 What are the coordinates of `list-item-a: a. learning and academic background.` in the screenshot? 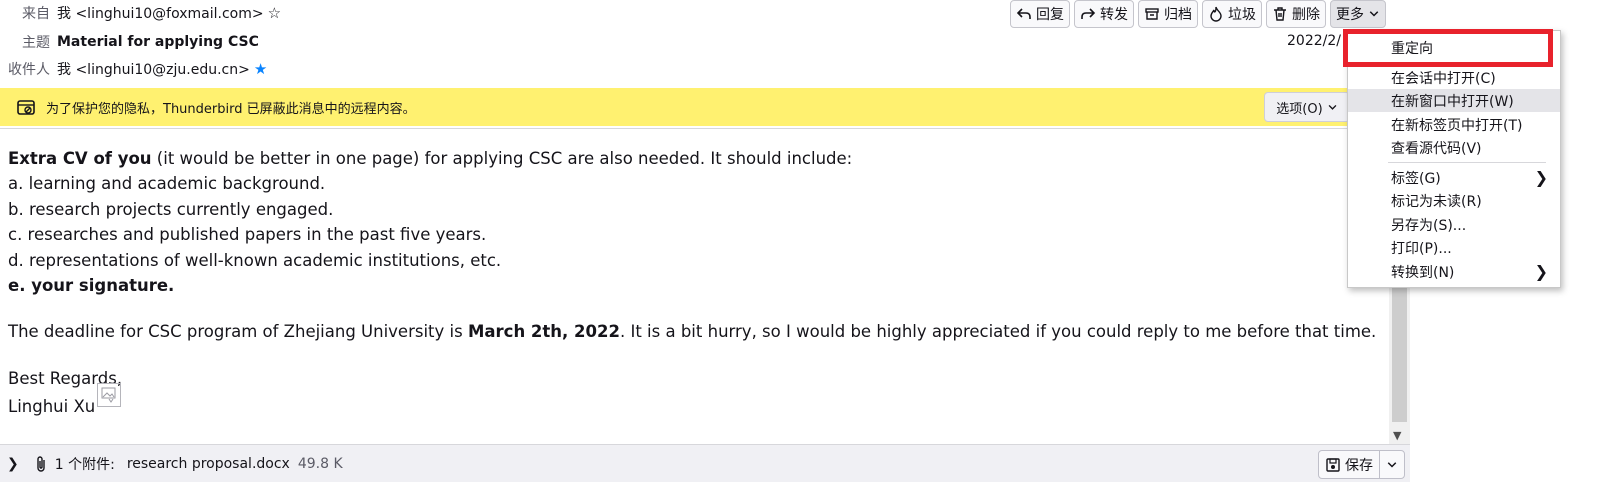 It's located at (167, 184).